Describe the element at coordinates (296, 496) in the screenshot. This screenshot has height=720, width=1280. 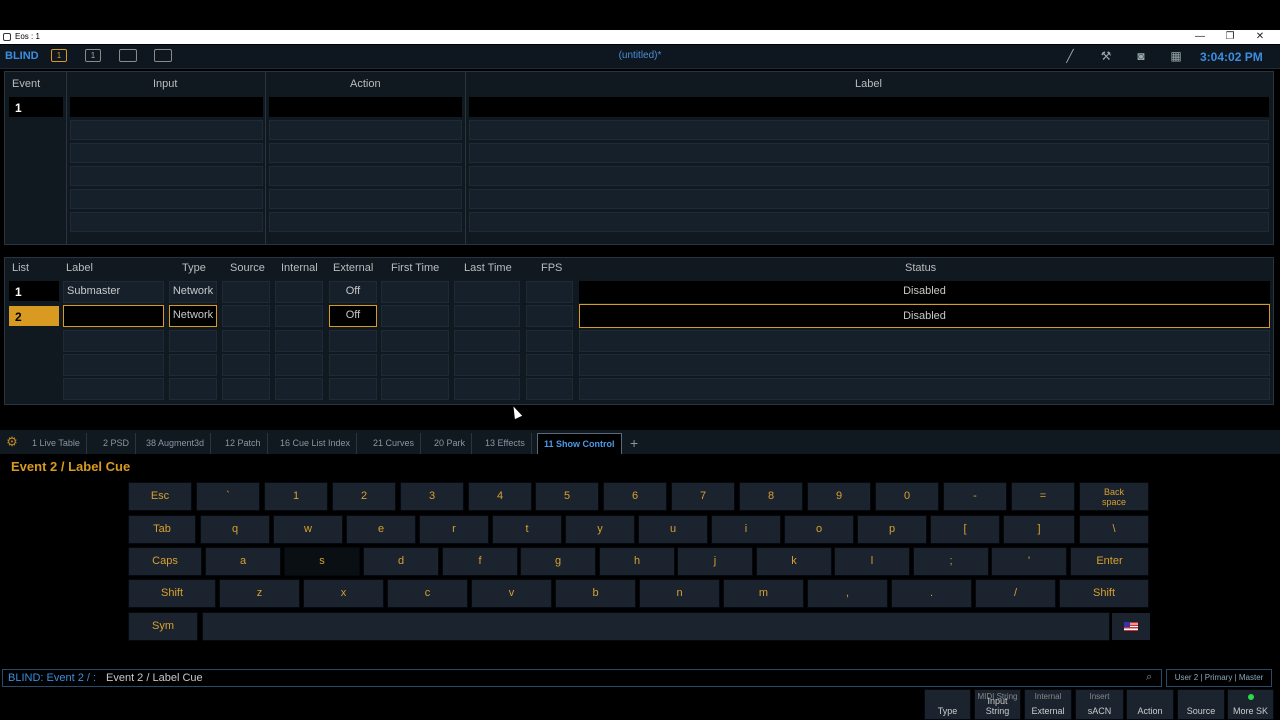
I see `key-1: 1` at that location.